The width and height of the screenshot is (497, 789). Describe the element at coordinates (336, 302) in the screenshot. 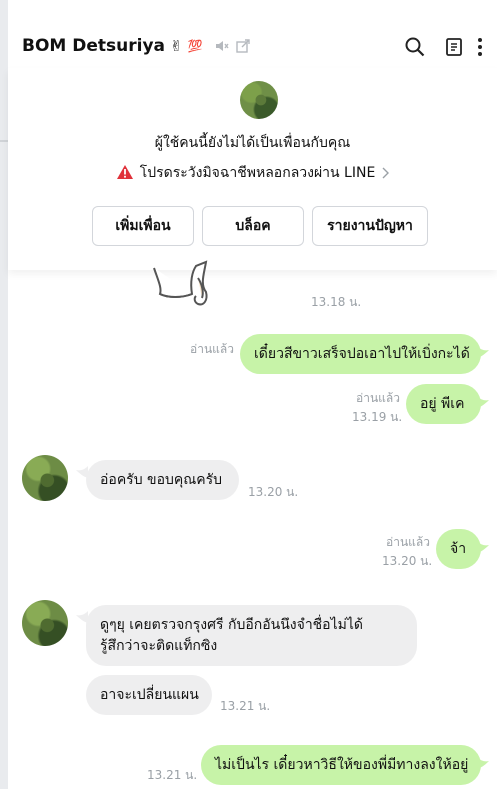

I see `sticker-timestamp: 13.18 น.` at that location.